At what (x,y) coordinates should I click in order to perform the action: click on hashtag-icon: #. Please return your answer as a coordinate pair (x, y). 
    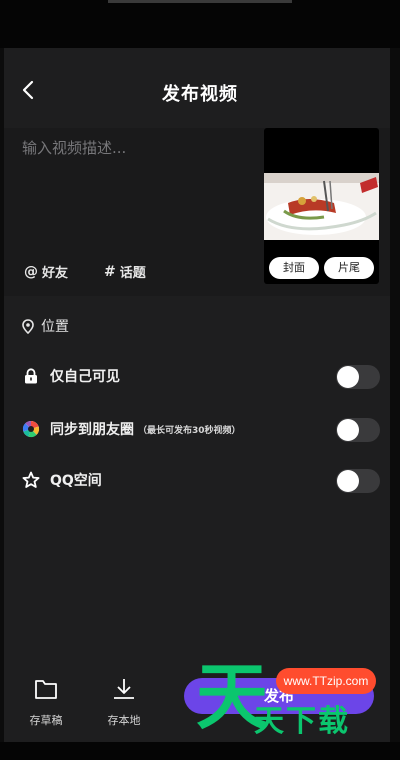
    Looking at the image, I should click on (110, 271).